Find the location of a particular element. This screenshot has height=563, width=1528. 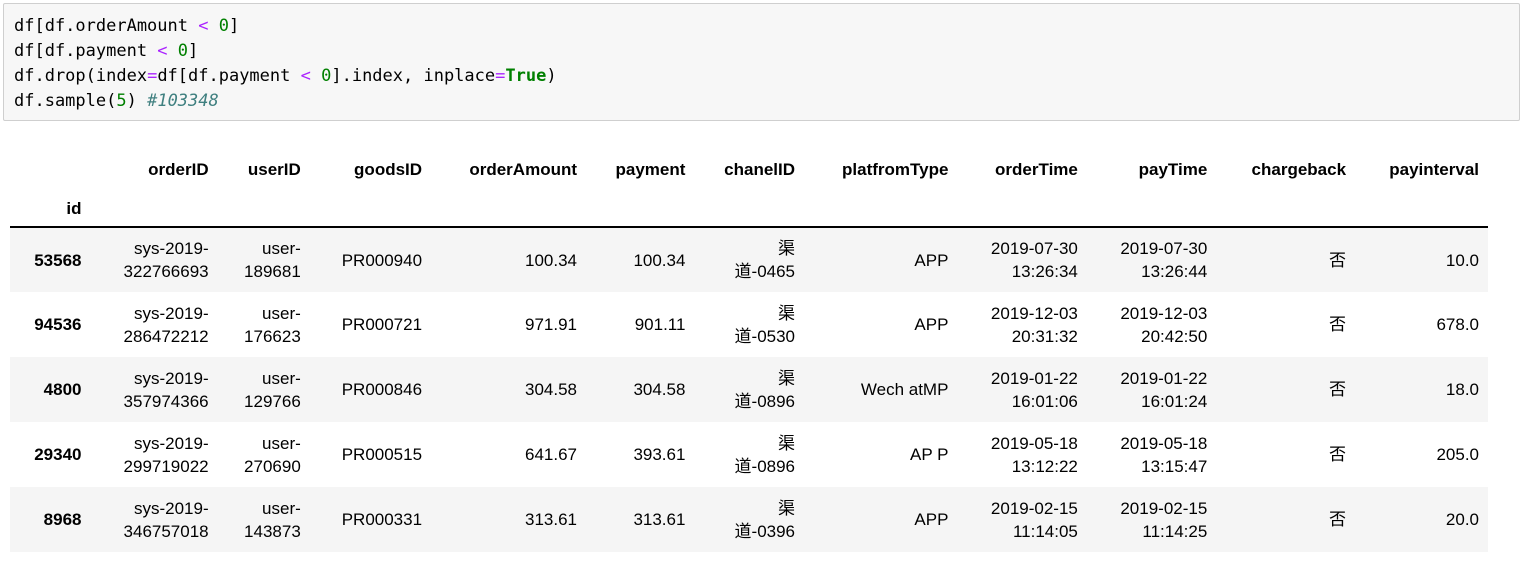

cell-text: PR000721 is located at coordinates (382, 324).